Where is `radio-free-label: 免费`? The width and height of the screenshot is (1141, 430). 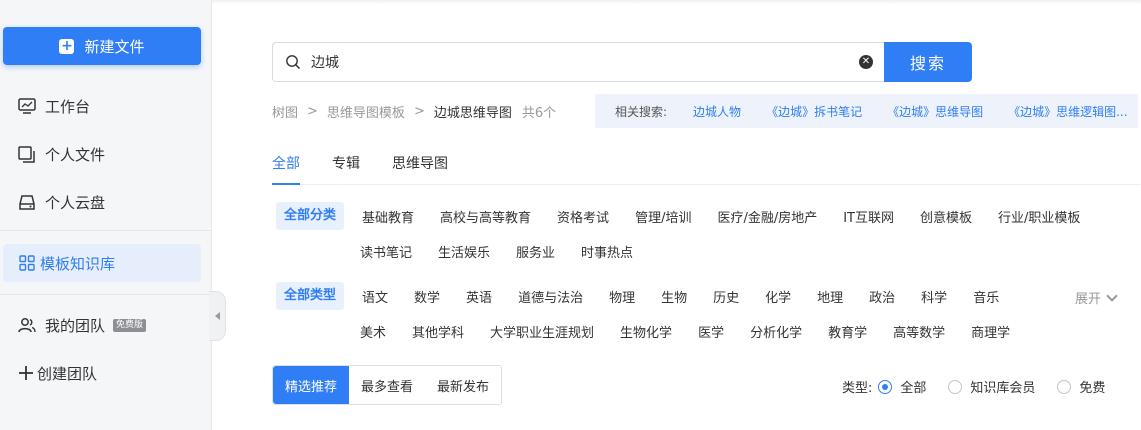
radio-free-label: 免费 is located at coordinates (1092, 386).